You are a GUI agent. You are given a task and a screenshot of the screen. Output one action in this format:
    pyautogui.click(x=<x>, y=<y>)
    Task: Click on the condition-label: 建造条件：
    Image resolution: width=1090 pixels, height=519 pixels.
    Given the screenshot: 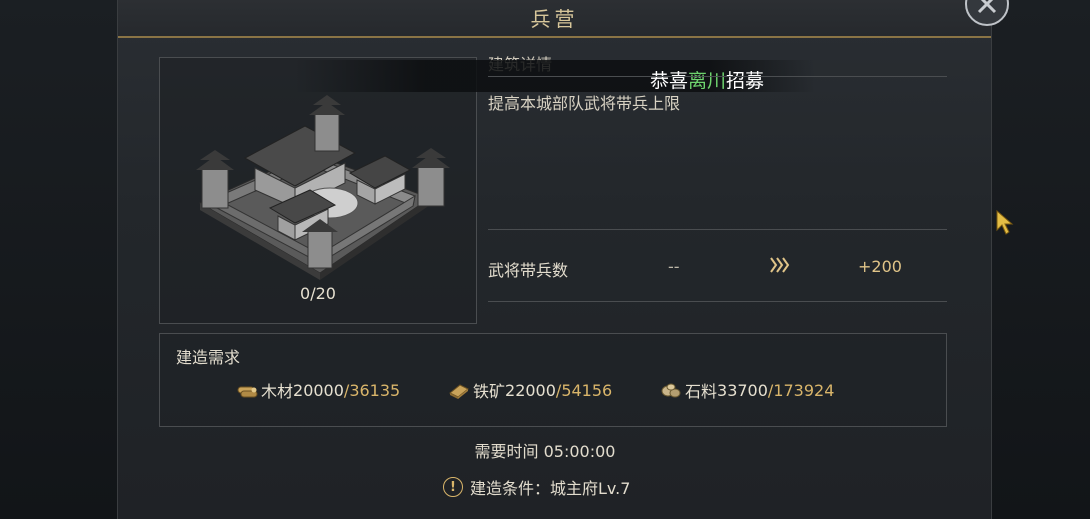 What is the action you would take?
    pyautogui.click(x=510, y=488)
    